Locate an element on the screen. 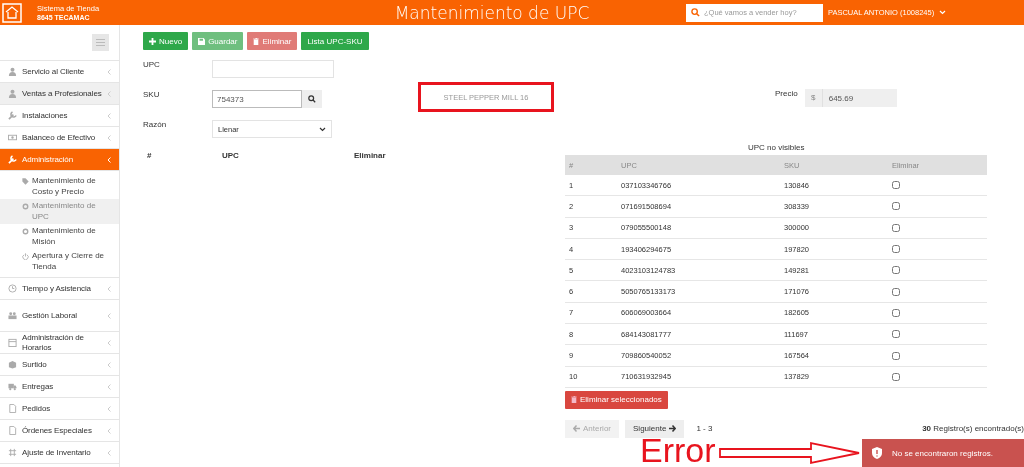  price-field: $ 645.69 is located at coordinates (850, 98).